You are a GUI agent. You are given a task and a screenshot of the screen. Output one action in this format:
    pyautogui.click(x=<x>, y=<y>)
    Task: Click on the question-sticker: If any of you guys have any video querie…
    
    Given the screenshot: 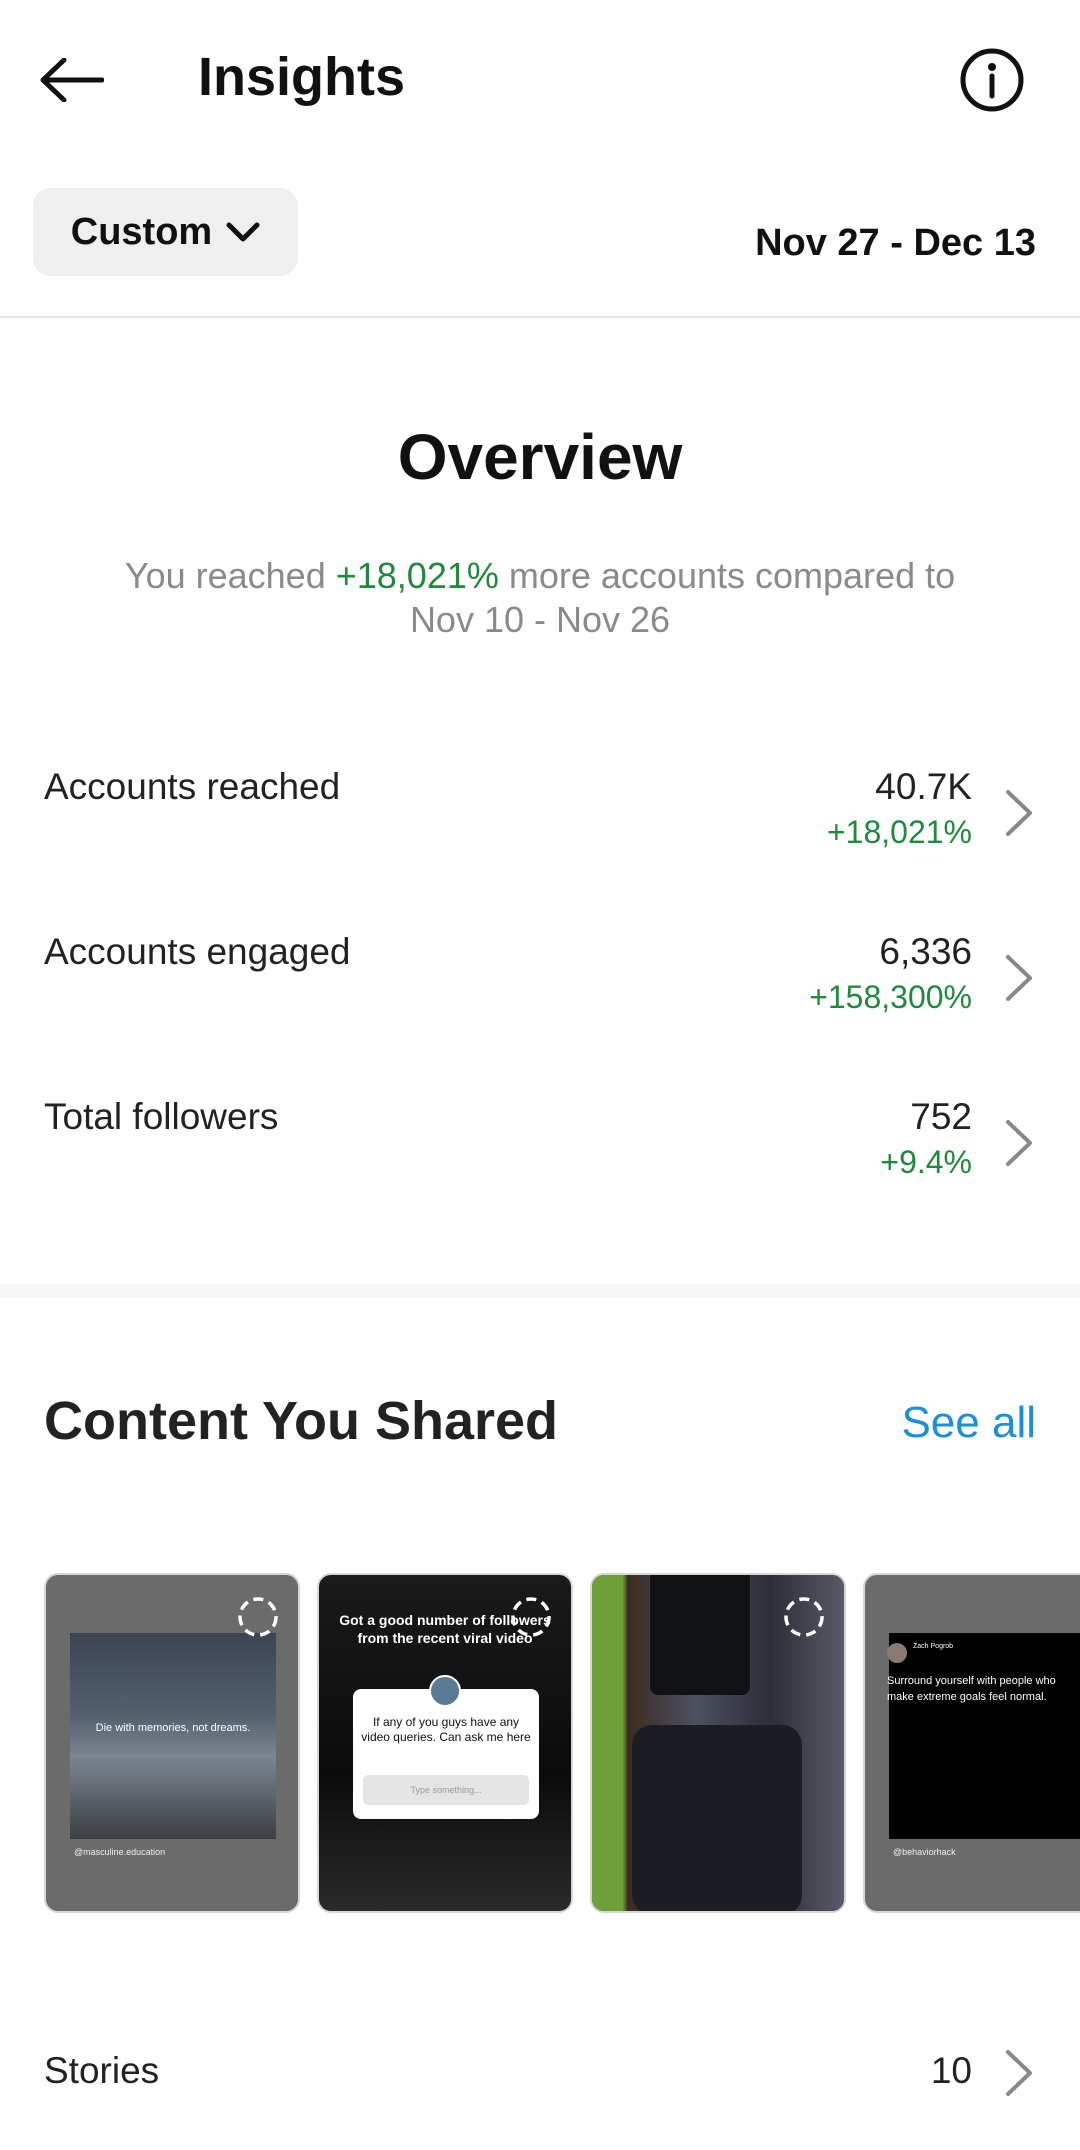 What is the action you would take?
    pyautogui.click(x=446, y=1754)
    